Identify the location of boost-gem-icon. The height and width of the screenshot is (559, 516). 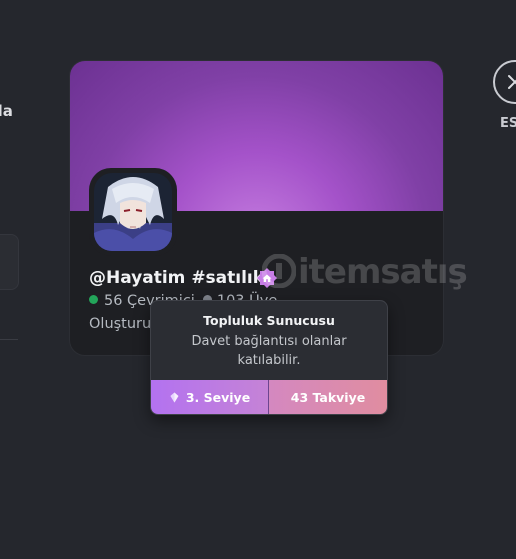
(174, 397).